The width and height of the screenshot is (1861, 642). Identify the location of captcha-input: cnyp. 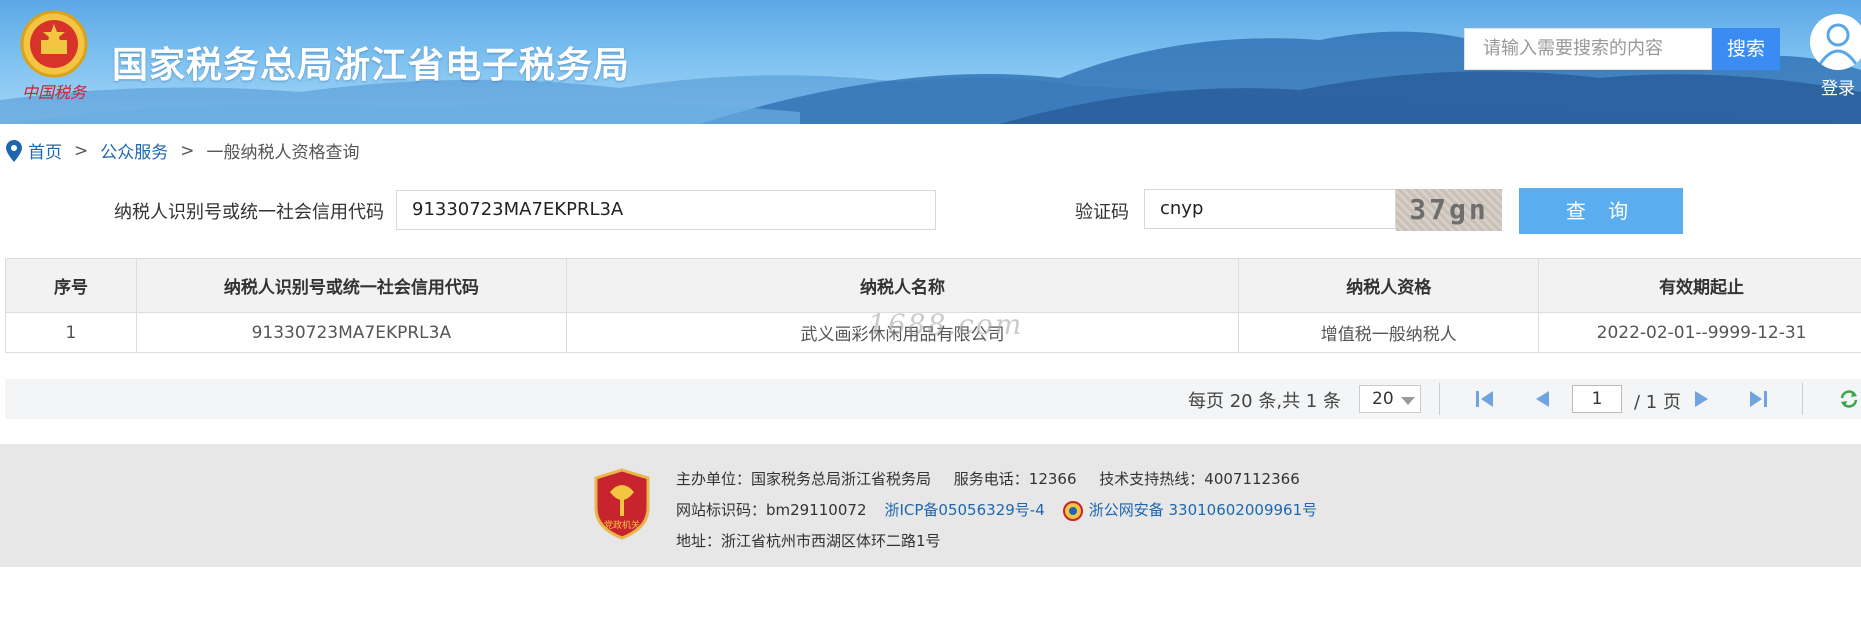
(1270, 209).